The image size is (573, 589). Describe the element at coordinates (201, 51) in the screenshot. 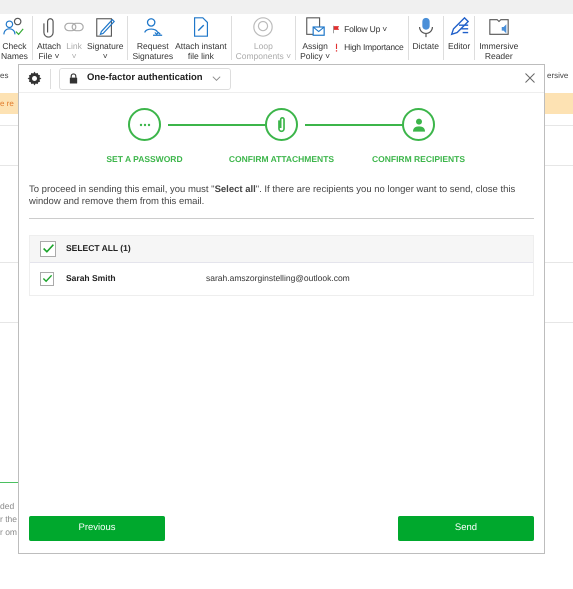

I see `ribbon-button: Attach instant file link` at that location.